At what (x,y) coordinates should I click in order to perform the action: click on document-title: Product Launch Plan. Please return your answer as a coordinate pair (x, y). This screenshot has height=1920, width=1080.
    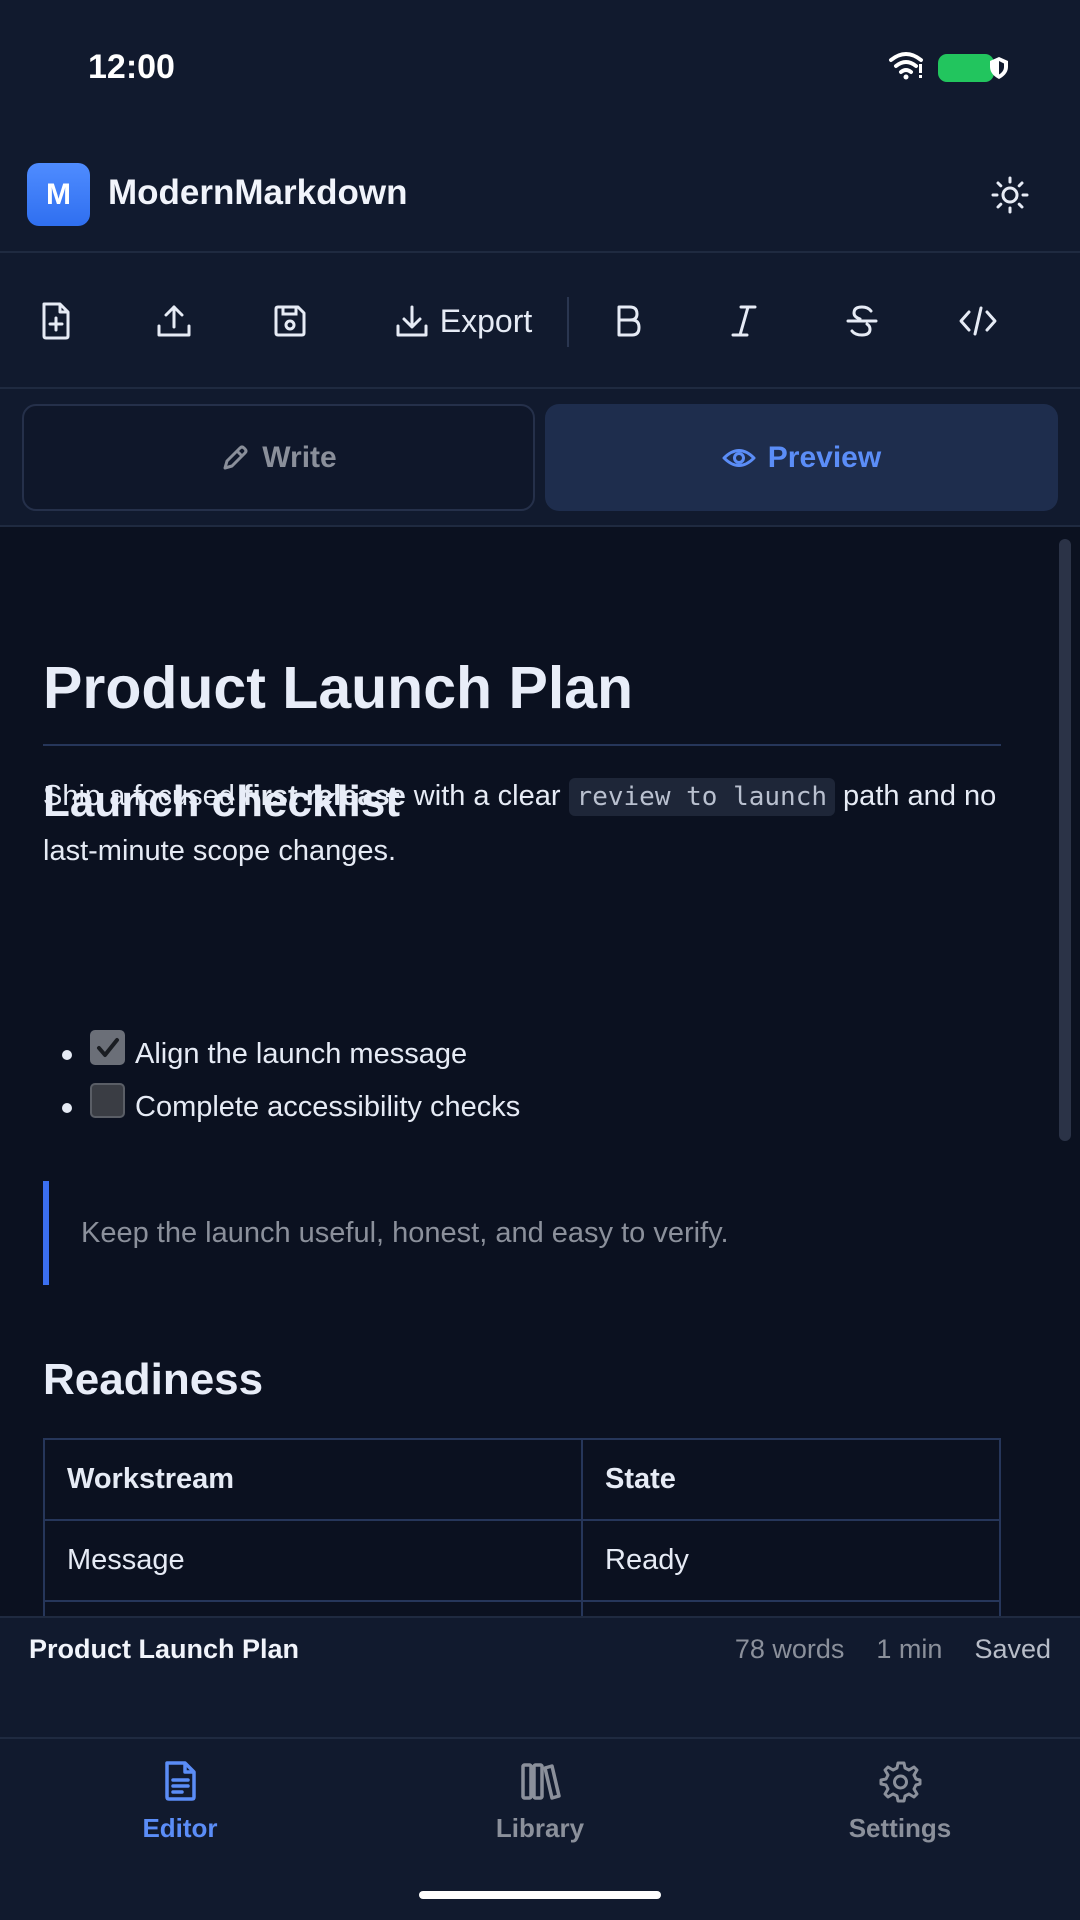
    Looking at the image, I should click on (338, 688).